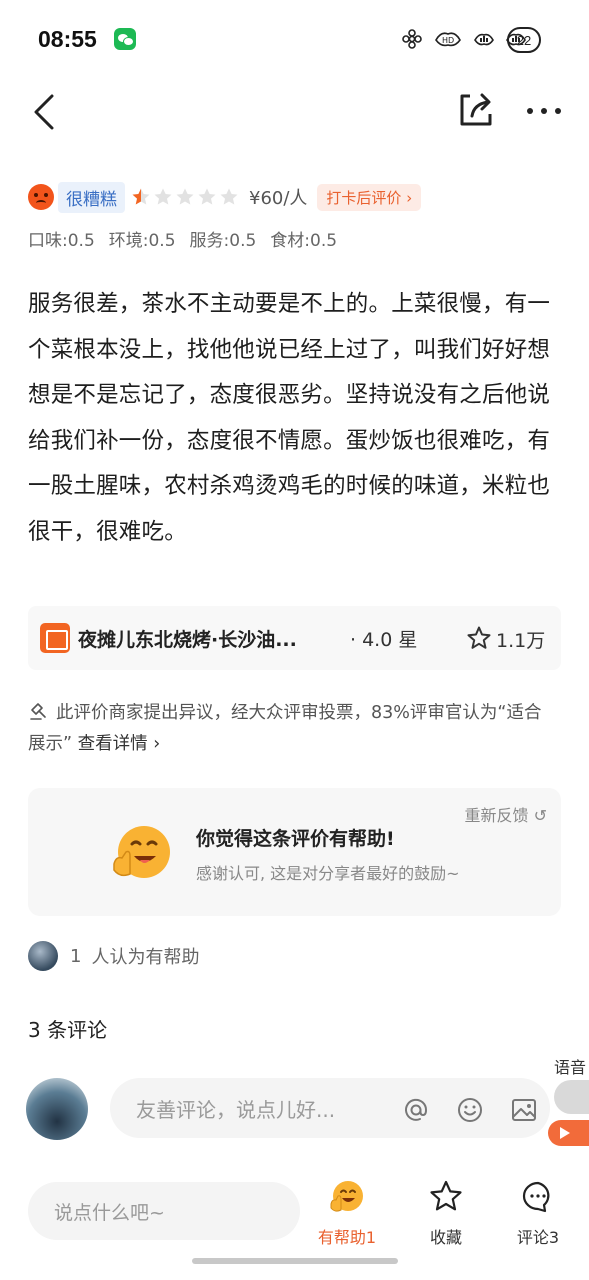 The image size is (589, 1280). Describe the element at coordinates (141, 196) in the screenshot. I see `half-star-icon` at that location.